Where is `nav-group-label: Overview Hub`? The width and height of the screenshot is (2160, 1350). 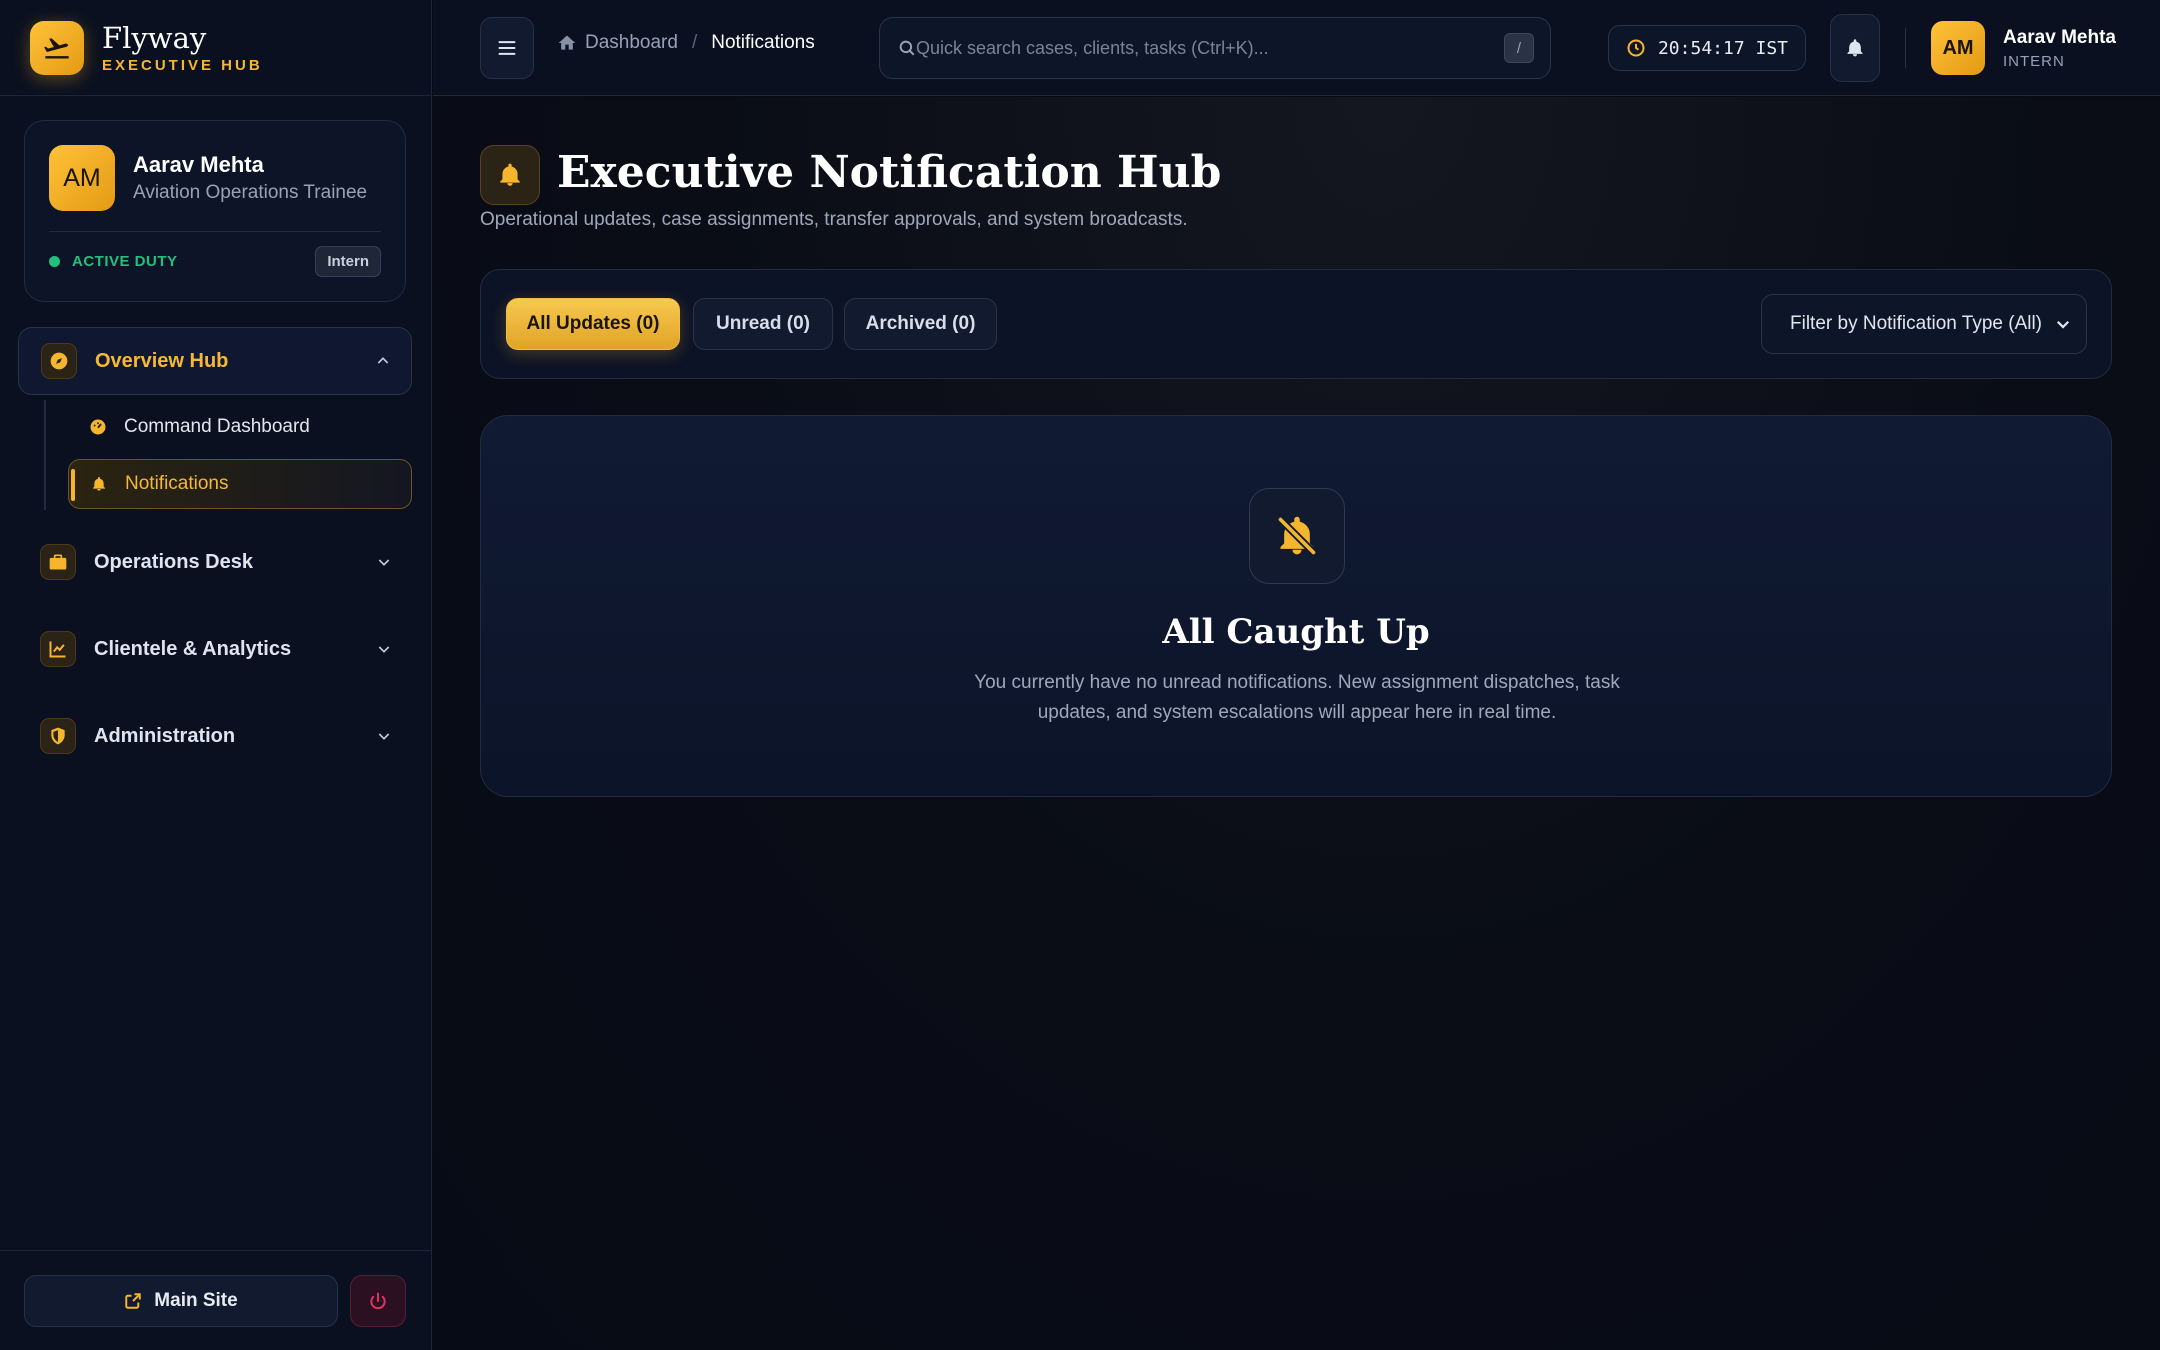 nav-group-label: Overview Hub is located at coordinates (162, 360).